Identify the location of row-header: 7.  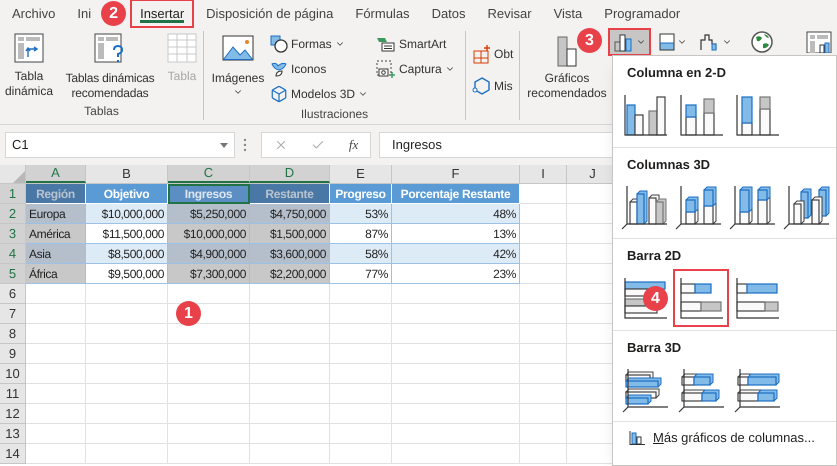
(13, 314).